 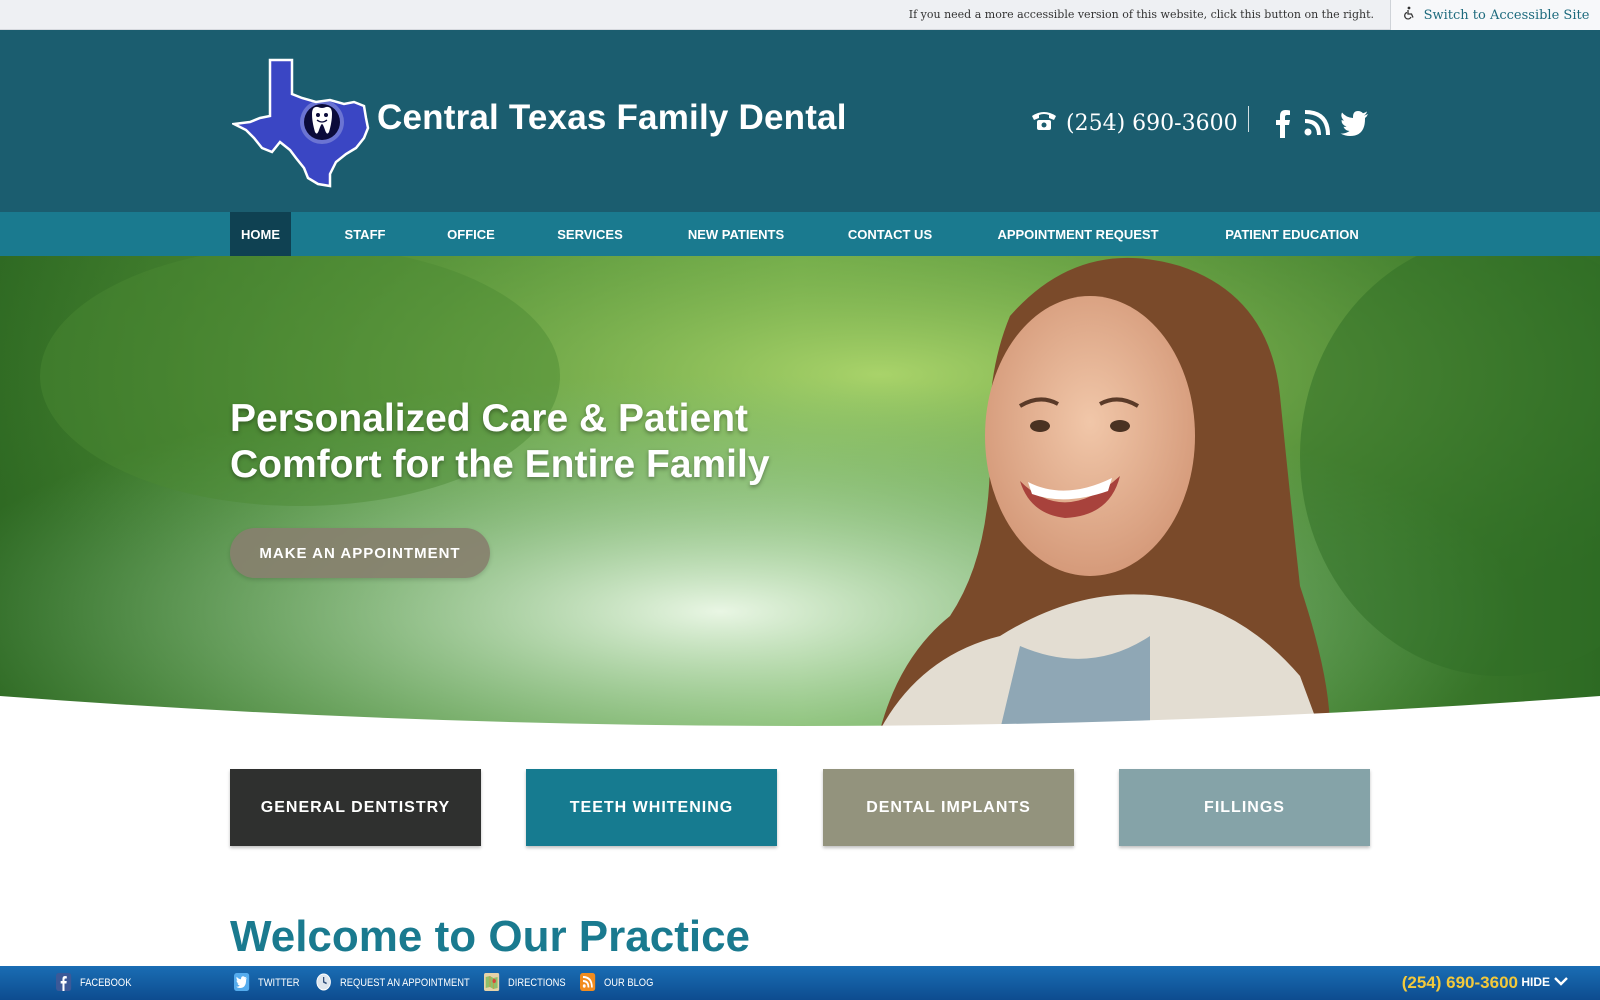 What do you see at coordinates (355, 807) in the screenshot?
I see `service-tile-general-dentistry: GENERAL DENTISTRY` at bounding box center [355, 807].